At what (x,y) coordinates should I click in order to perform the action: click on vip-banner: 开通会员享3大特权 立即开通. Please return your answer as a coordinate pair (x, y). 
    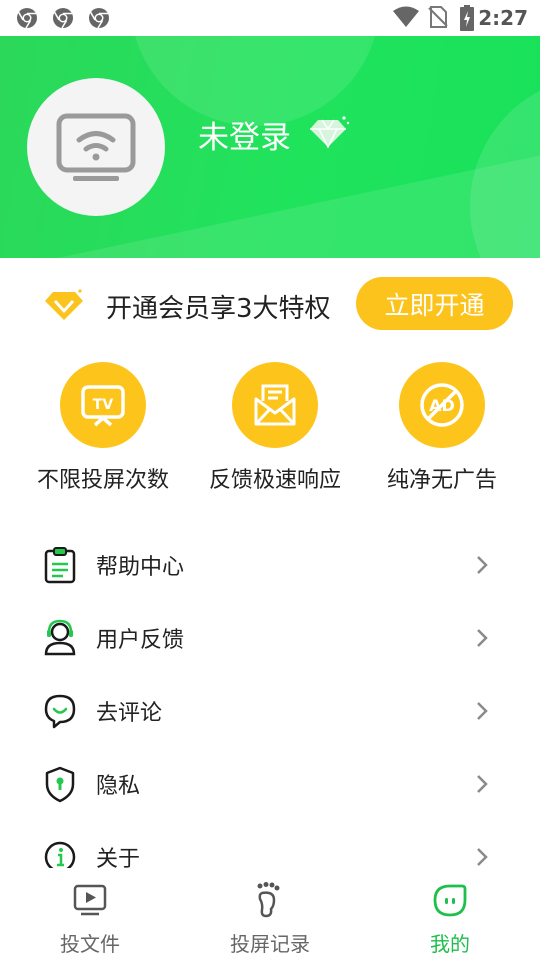
    Looking at the image, I should click on (270, 304).